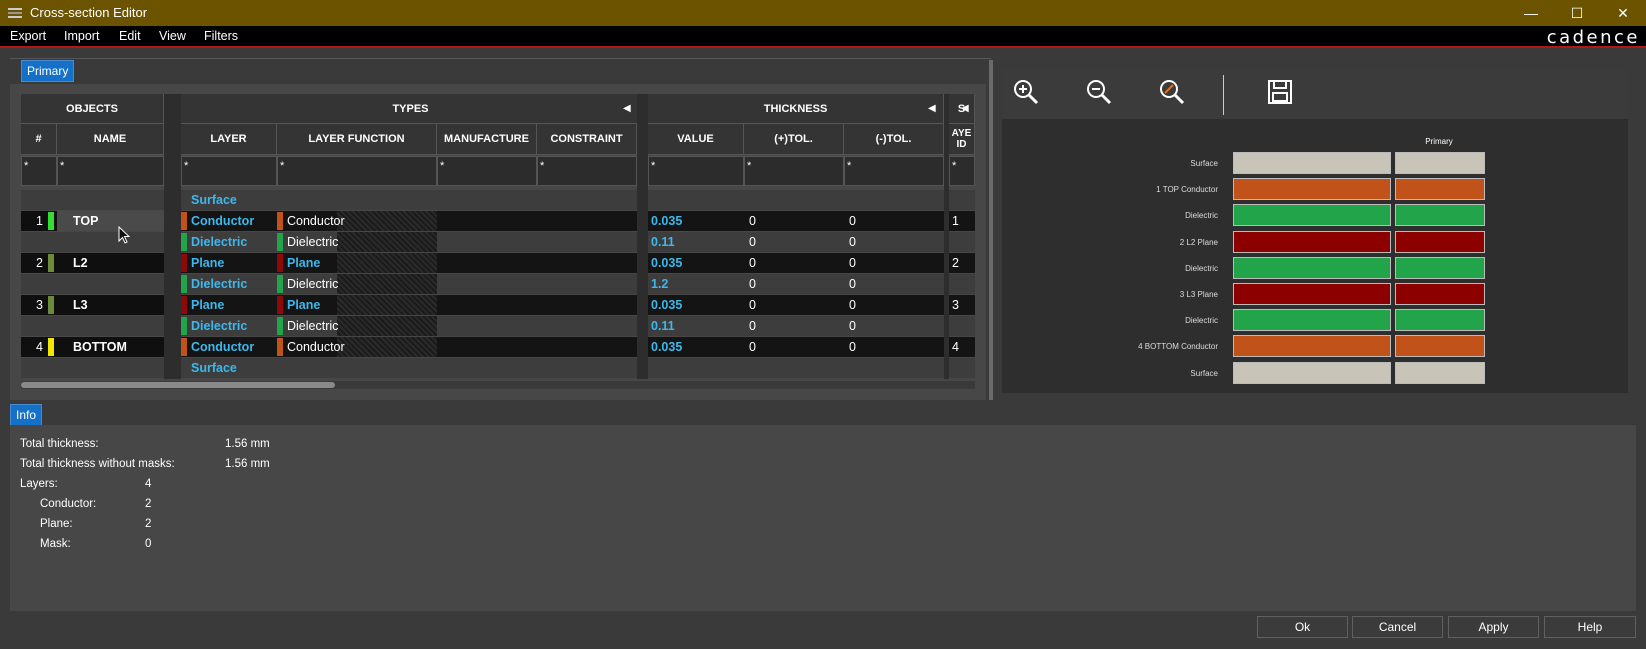 The width and height of the screenshot is (1646, 649). I want to click on row-name: L2, so click(110, 263).